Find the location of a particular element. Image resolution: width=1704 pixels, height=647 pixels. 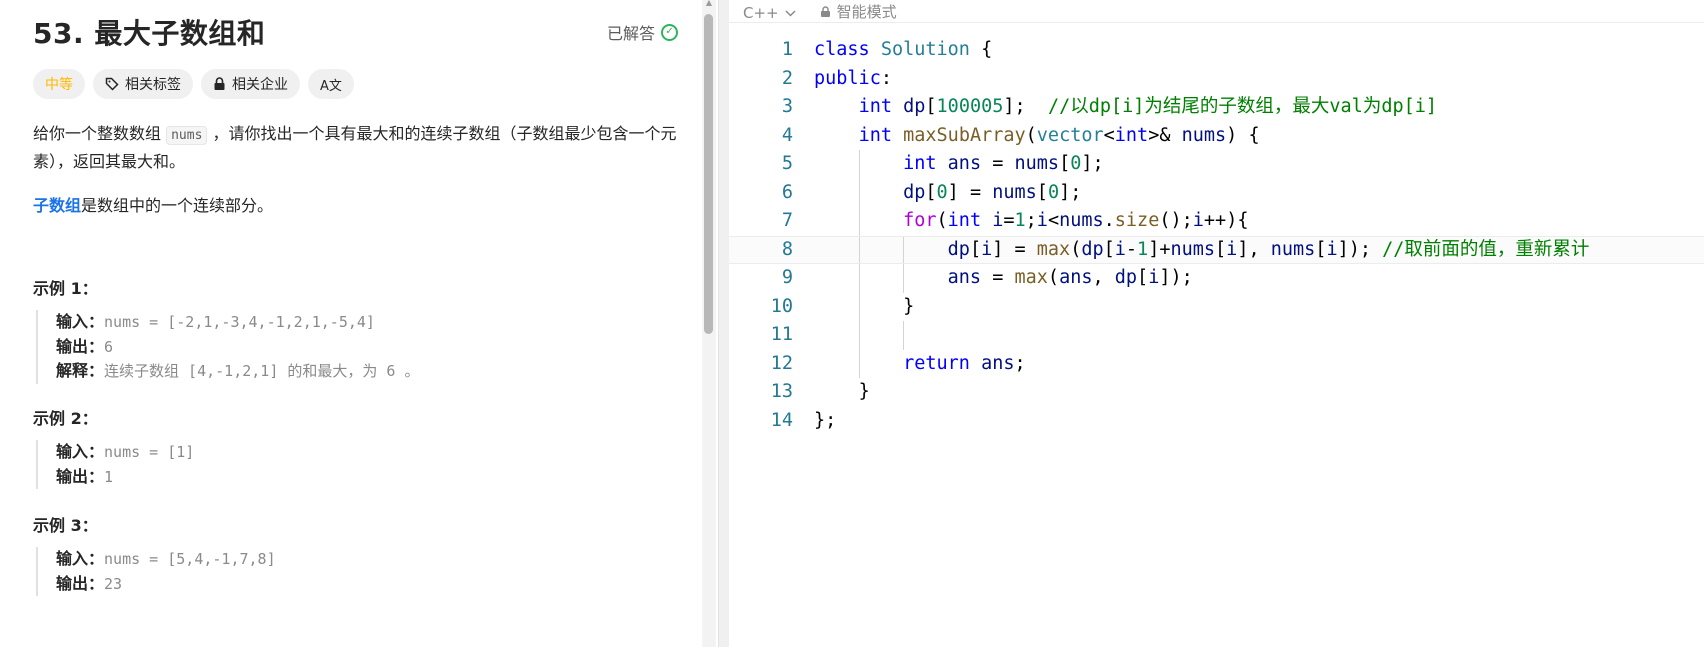

tag-row: 中等 相关标签 相关企业 A文 is located at coordinates (193, 84).